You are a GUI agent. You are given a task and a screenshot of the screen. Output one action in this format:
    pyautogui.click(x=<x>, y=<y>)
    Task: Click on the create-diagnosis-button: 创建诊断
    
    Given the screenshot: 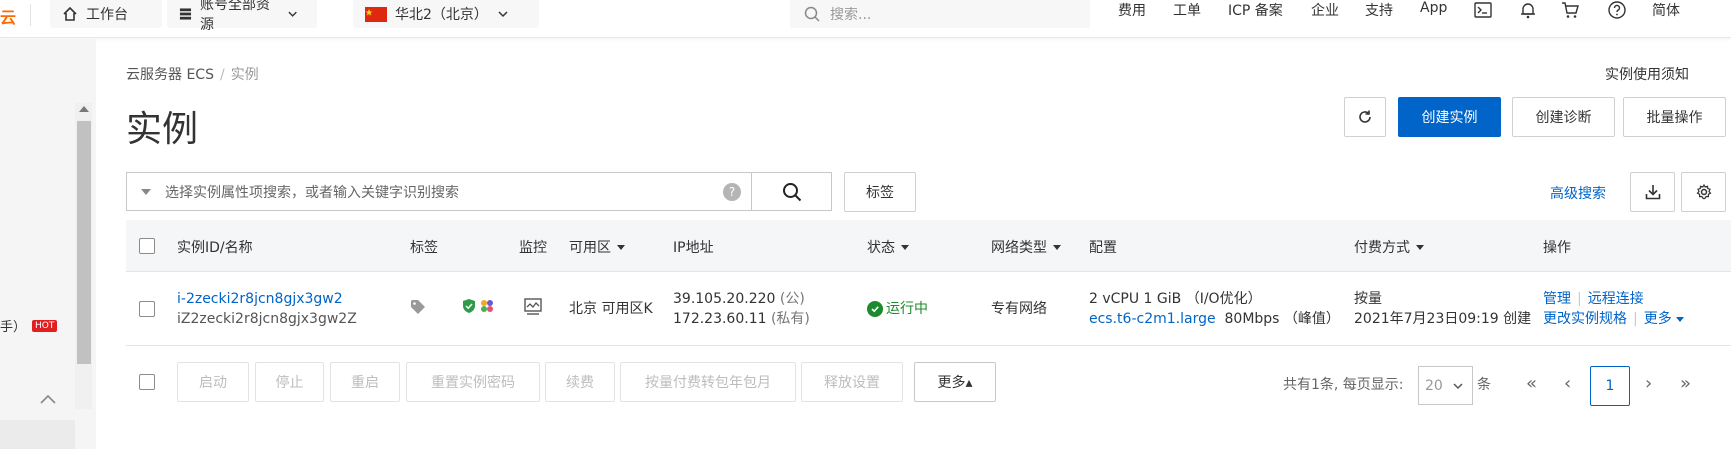 What is the action you would take?
    pyautogui.click(x=1563, y=117)
    